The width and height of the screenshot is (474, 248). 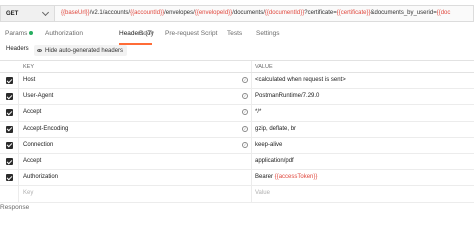 What do you see at coordinates (45, 129) in the screenshot?
I see `header-key: Accept-Encoding` at bounding box center [45, 129].